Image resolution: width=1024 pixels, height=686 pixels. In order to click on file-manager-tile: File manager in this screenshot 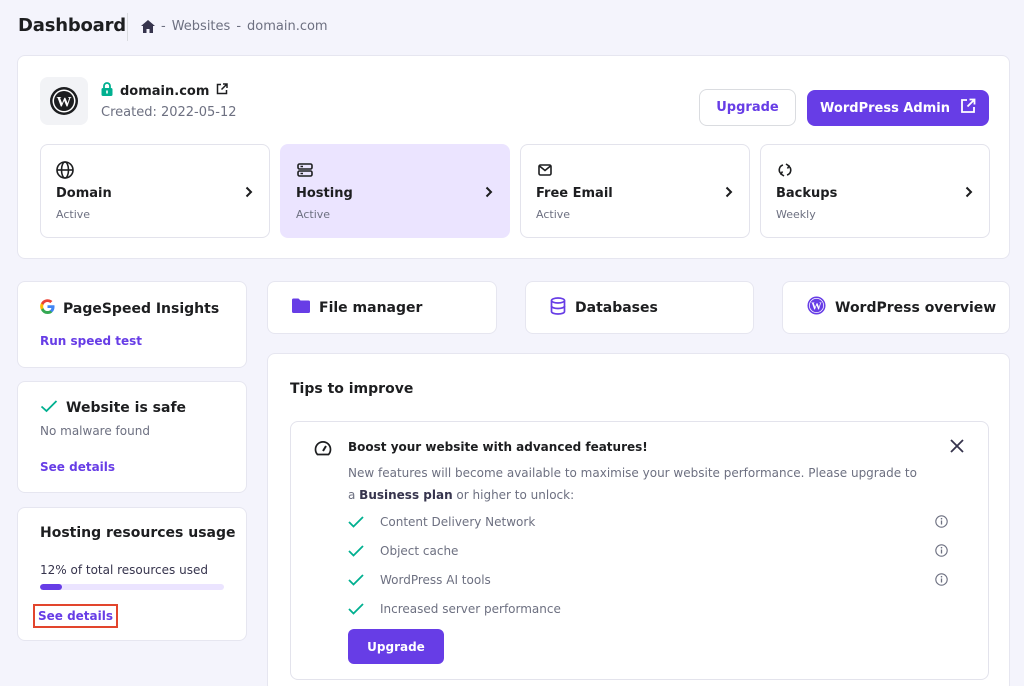, I will do `click(382, 307)`.